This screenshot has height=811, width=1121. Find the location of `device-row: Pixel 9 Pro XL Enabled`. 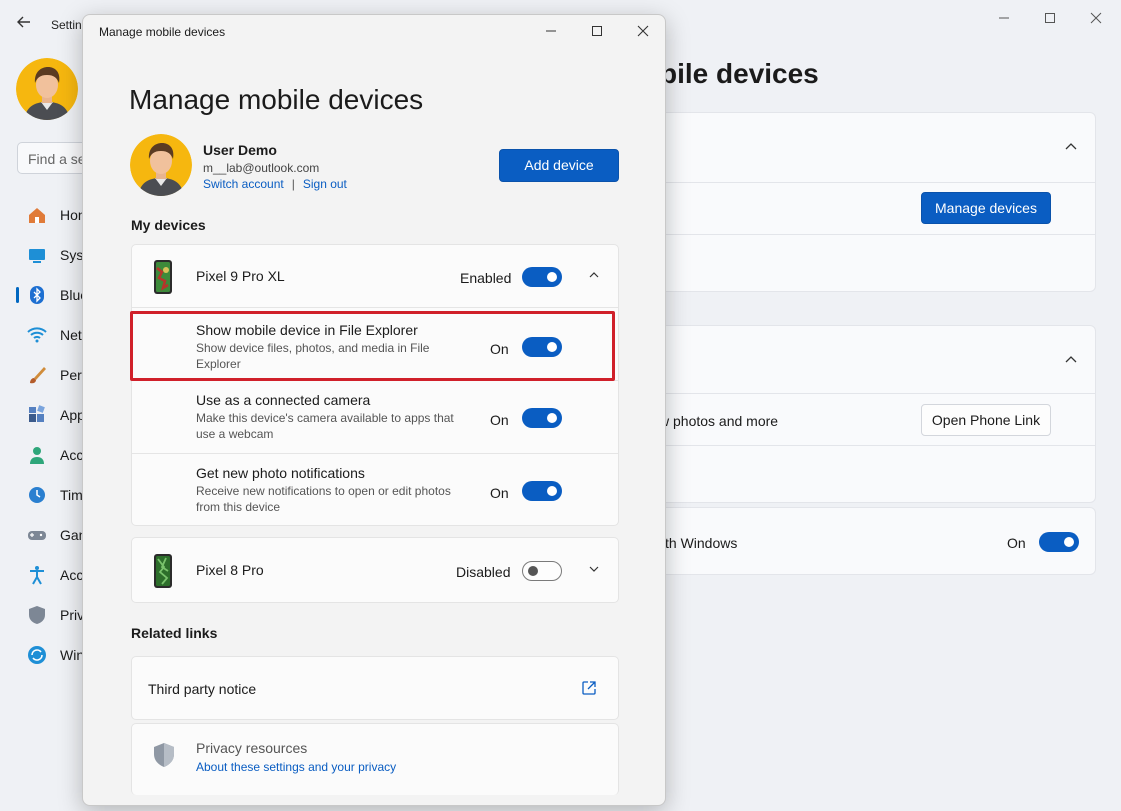

device-row: Pixel 9 Pro XL Enabled is located at coordinates (375, 276).